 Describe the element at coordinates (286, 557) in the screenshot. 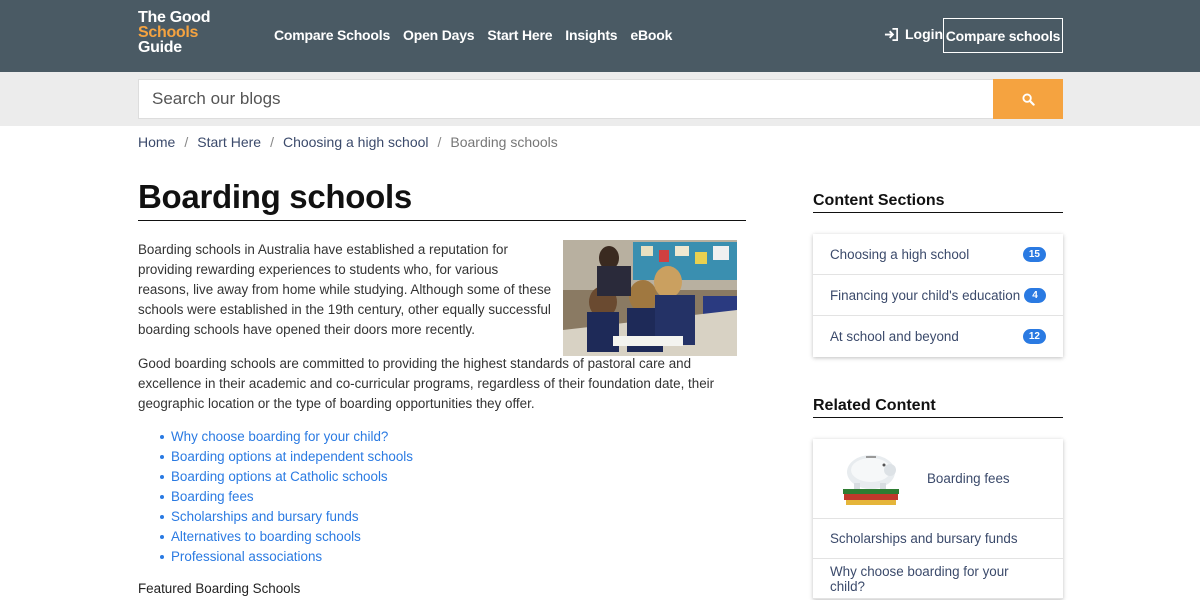

I see `link-professional-associations: Professional associations` at that location.